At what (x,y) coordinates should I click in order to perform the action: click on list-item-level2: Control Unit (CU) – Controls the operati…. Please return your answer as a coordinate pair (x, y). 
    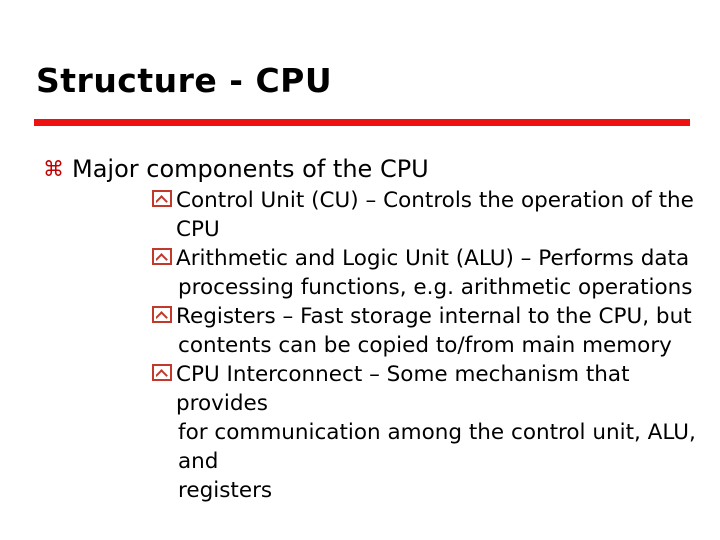
    Looking at the image, I should click on (396, 215).